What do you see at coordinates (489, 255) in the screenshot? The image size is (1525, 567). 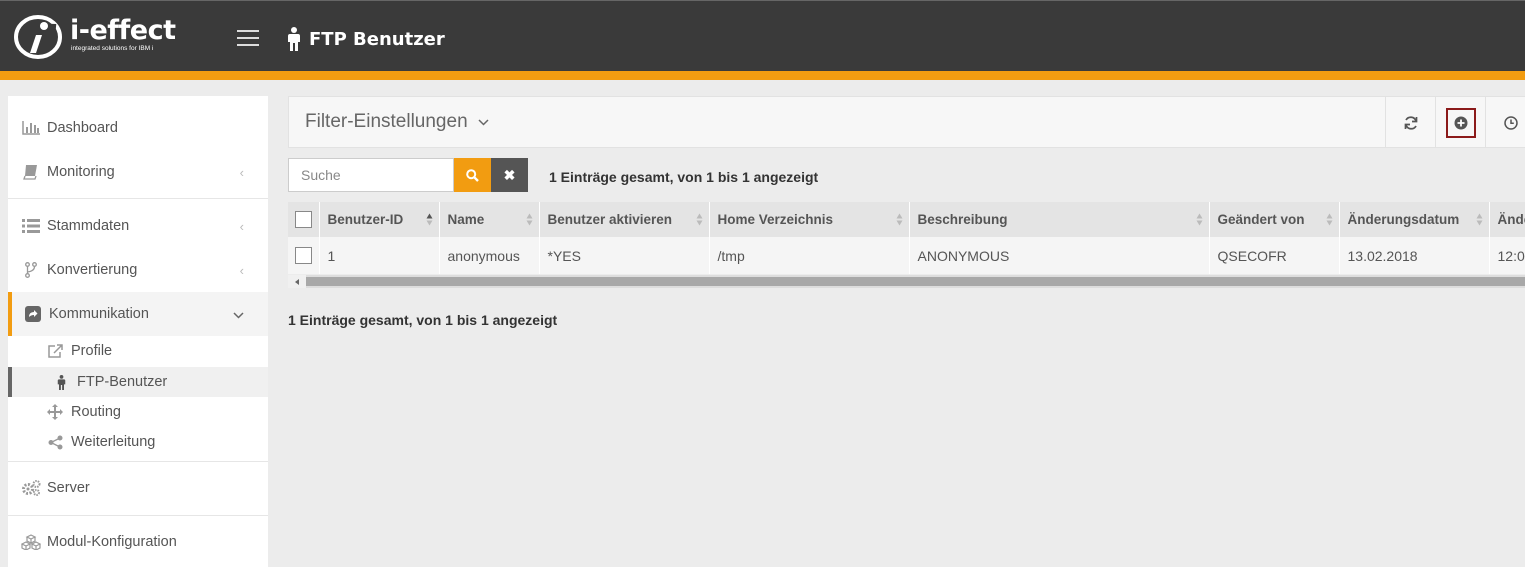 I see `cell-name: anonymous` at bounding box center [489, 255].